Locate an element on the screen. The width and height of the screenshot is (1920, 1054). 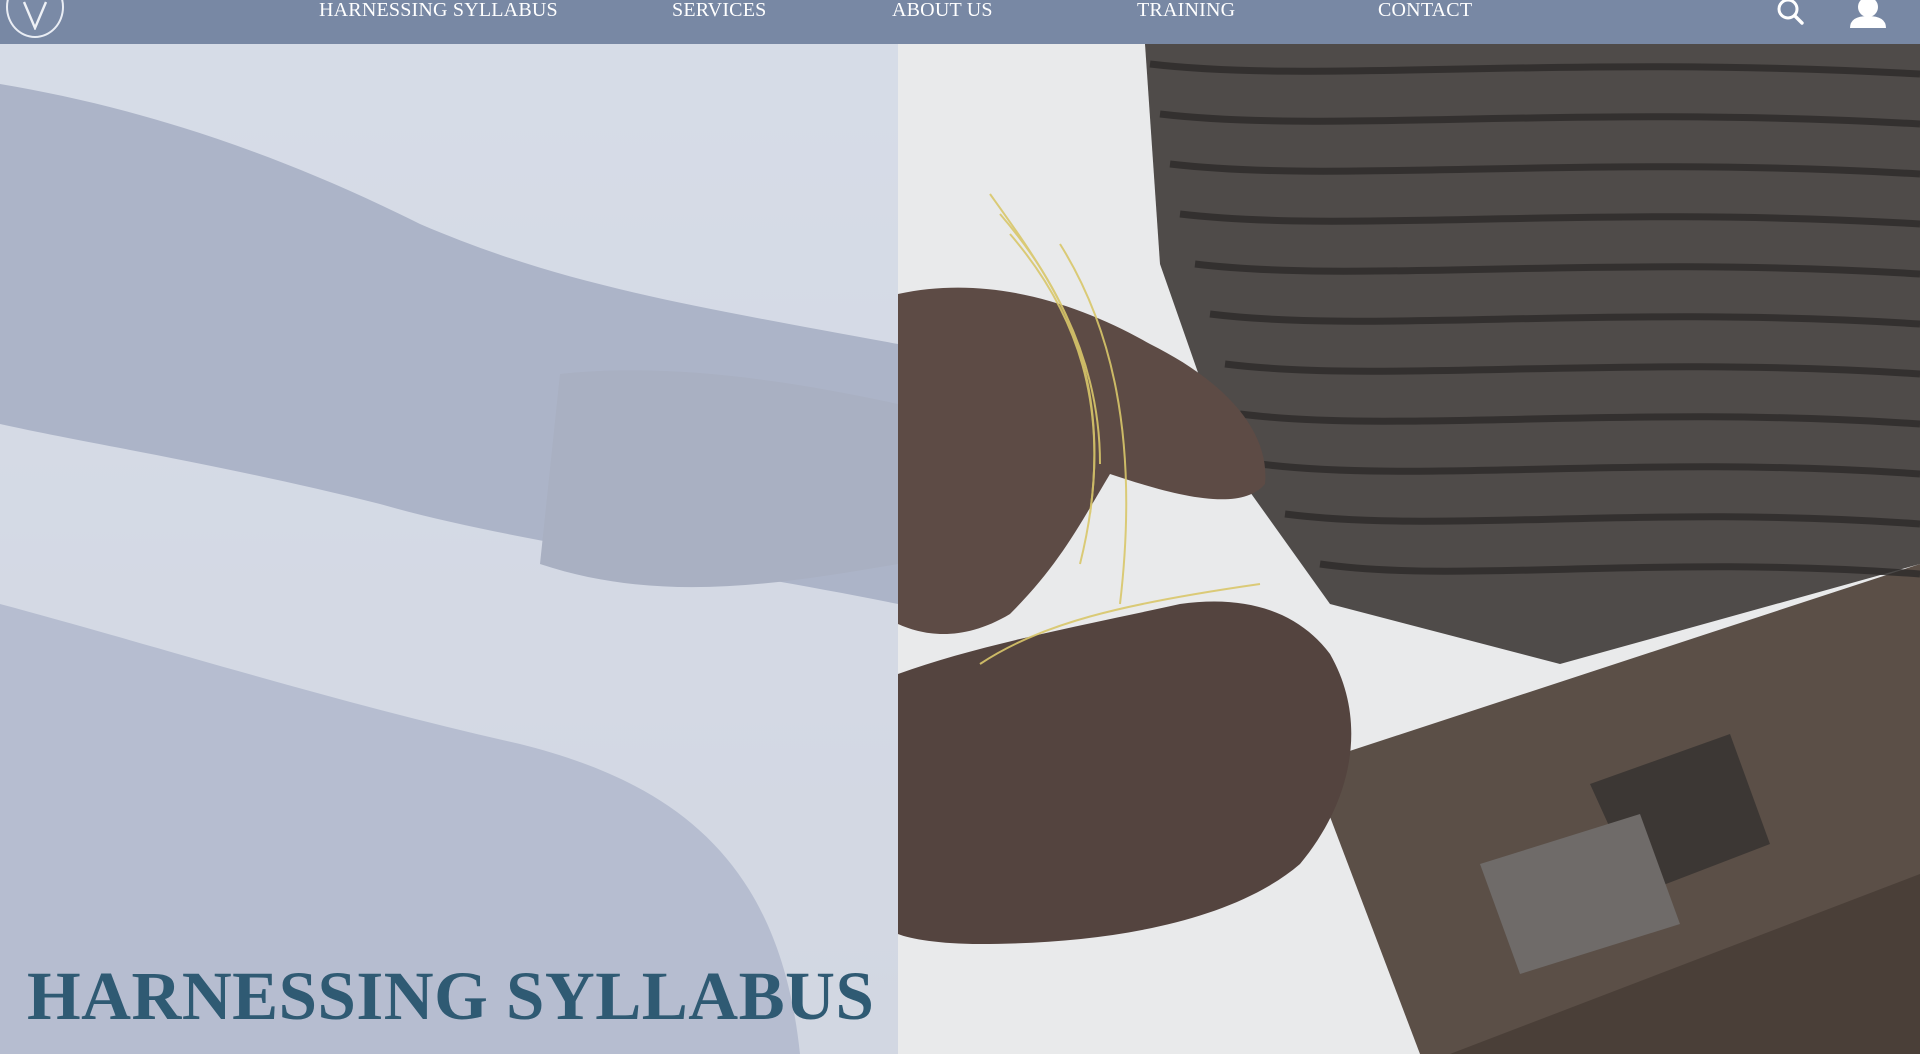
site-logo is located at coordinates (35, 19).